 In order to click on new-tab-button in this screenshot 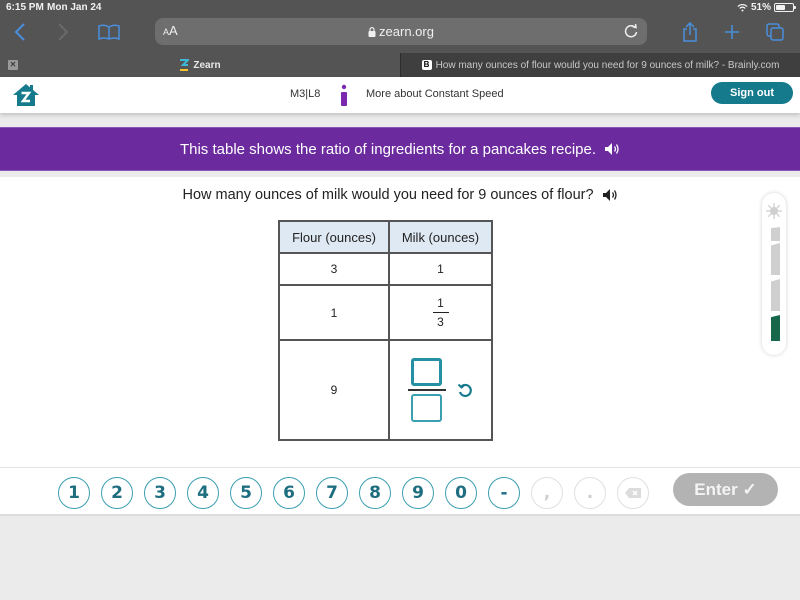, I will do `click(732, 32)`.